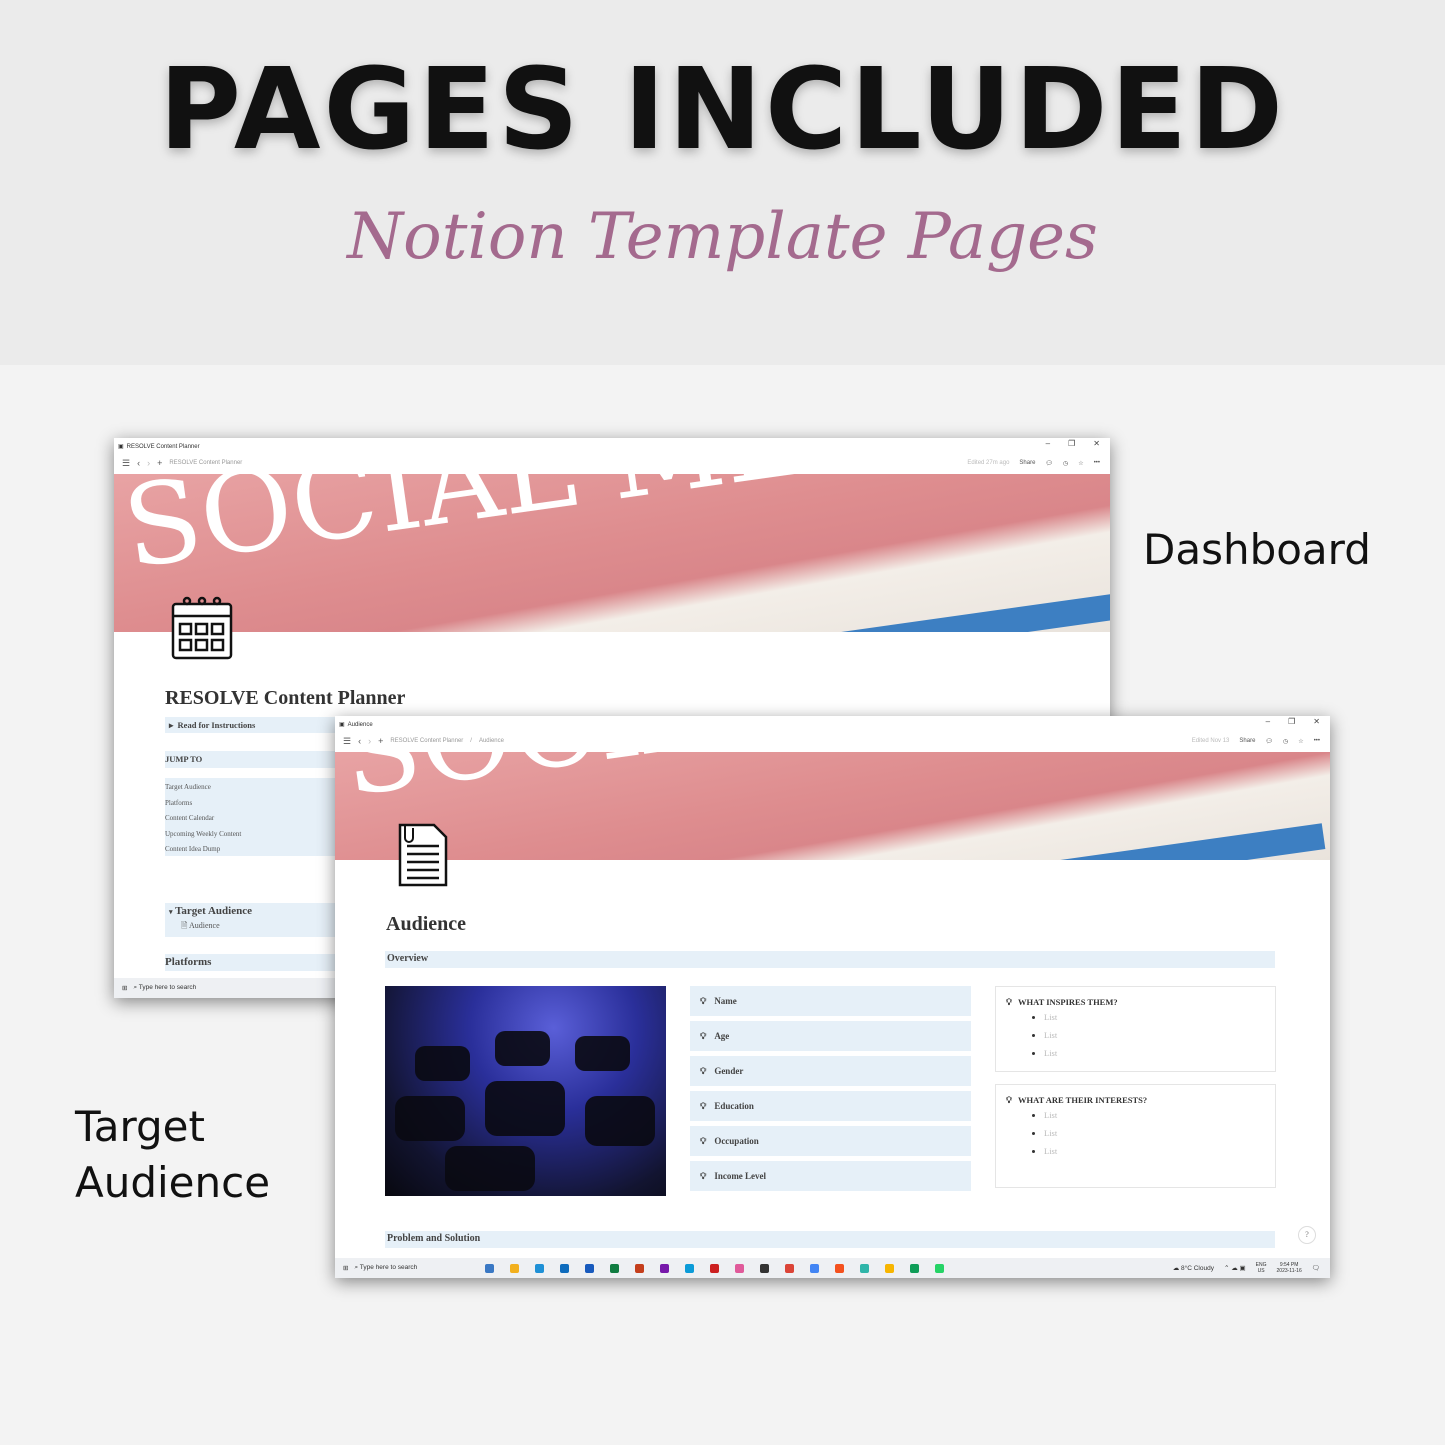  I want to click on jump-link: Content Calendar, so click(255, 819).